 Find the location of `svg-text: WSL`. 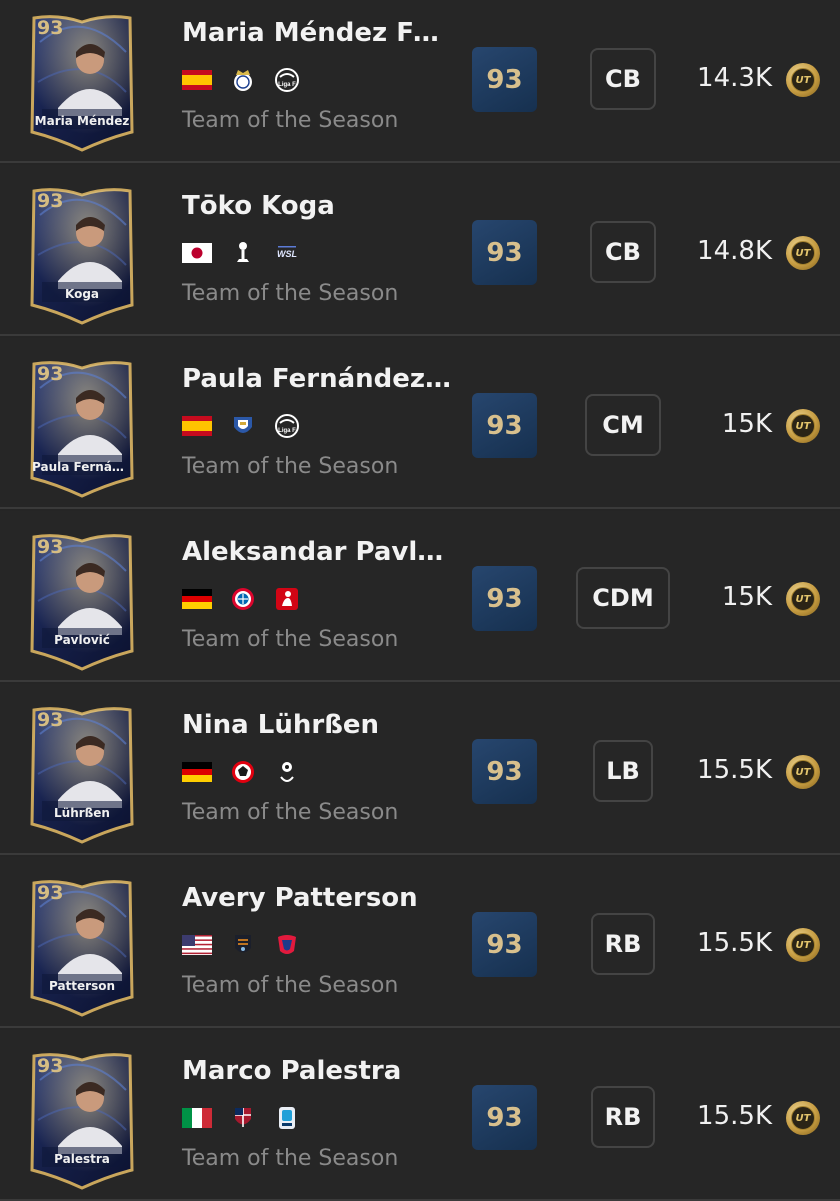

svg-text: WSL is located at coordinates (287, 254).